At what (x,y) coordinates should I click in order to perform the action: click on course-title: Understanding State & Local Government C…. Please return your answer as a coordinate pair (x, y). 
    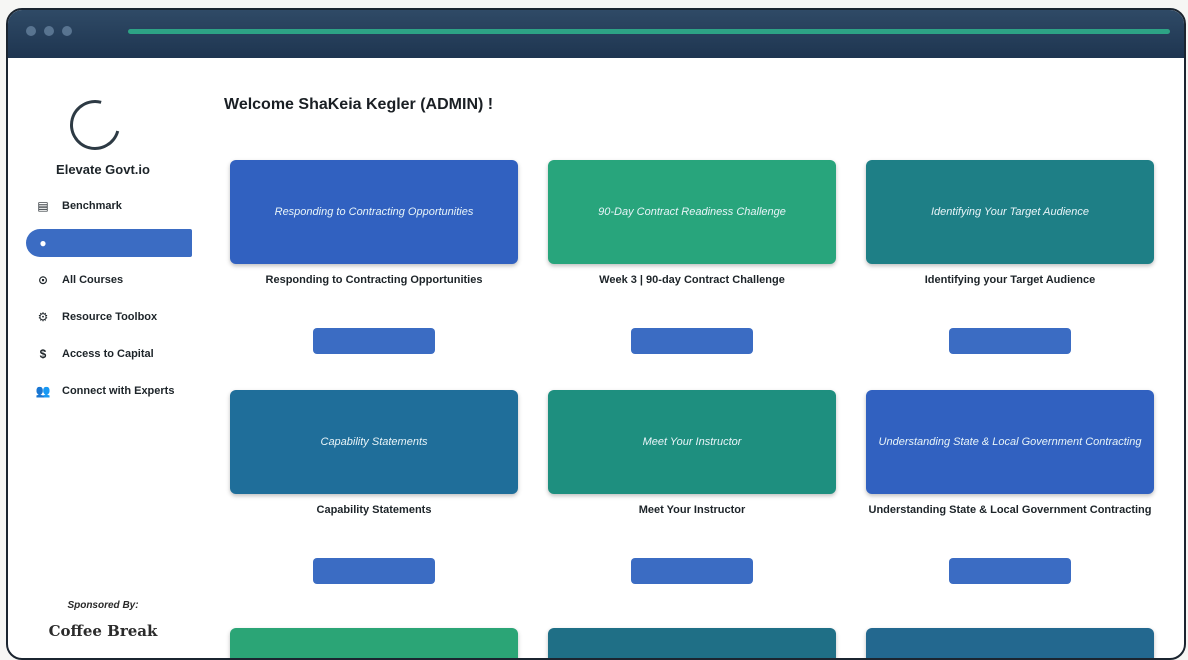
    Looking at the image, I should click on (1010, 510).